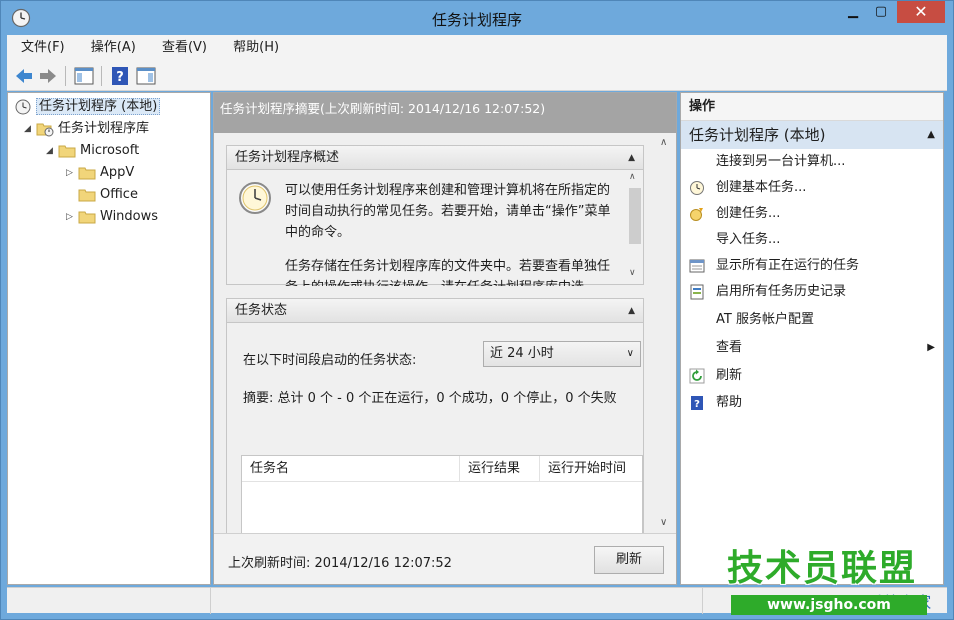 The height and width of the screenshot is (620, 954). I want to click on table-header: 任务名 运行结果 运行开始时间, so click(442, 469).